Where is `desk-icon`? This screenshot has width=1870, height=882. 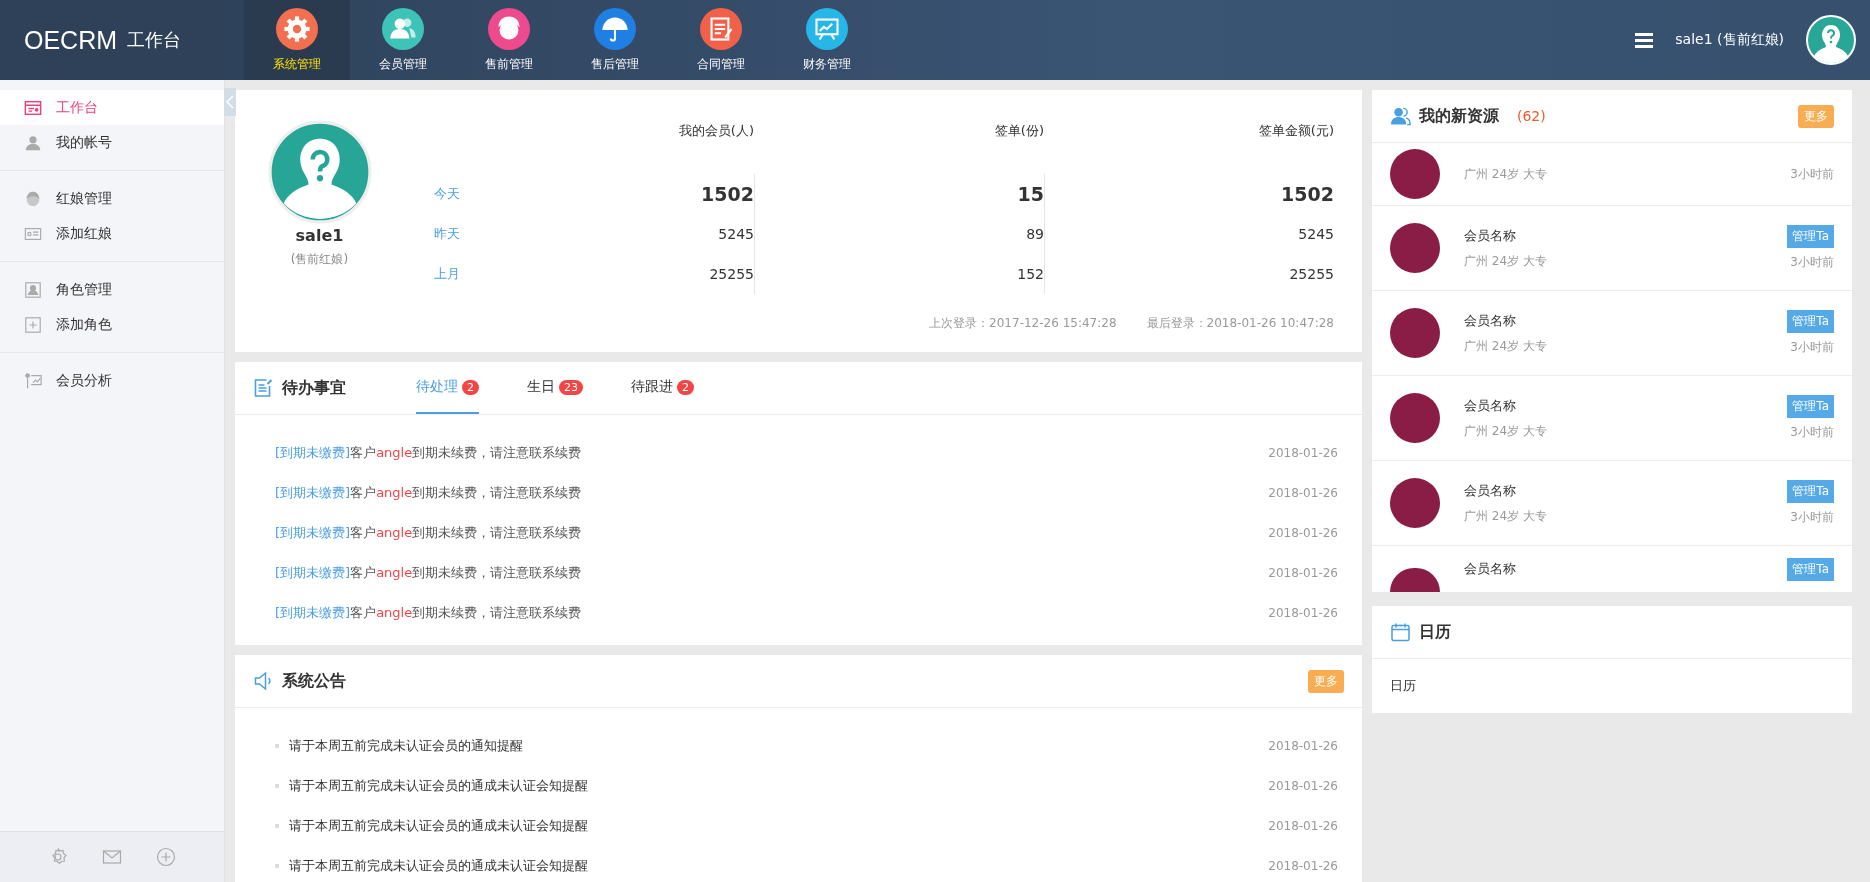 desk-icon is located at coordinates (33, 107).